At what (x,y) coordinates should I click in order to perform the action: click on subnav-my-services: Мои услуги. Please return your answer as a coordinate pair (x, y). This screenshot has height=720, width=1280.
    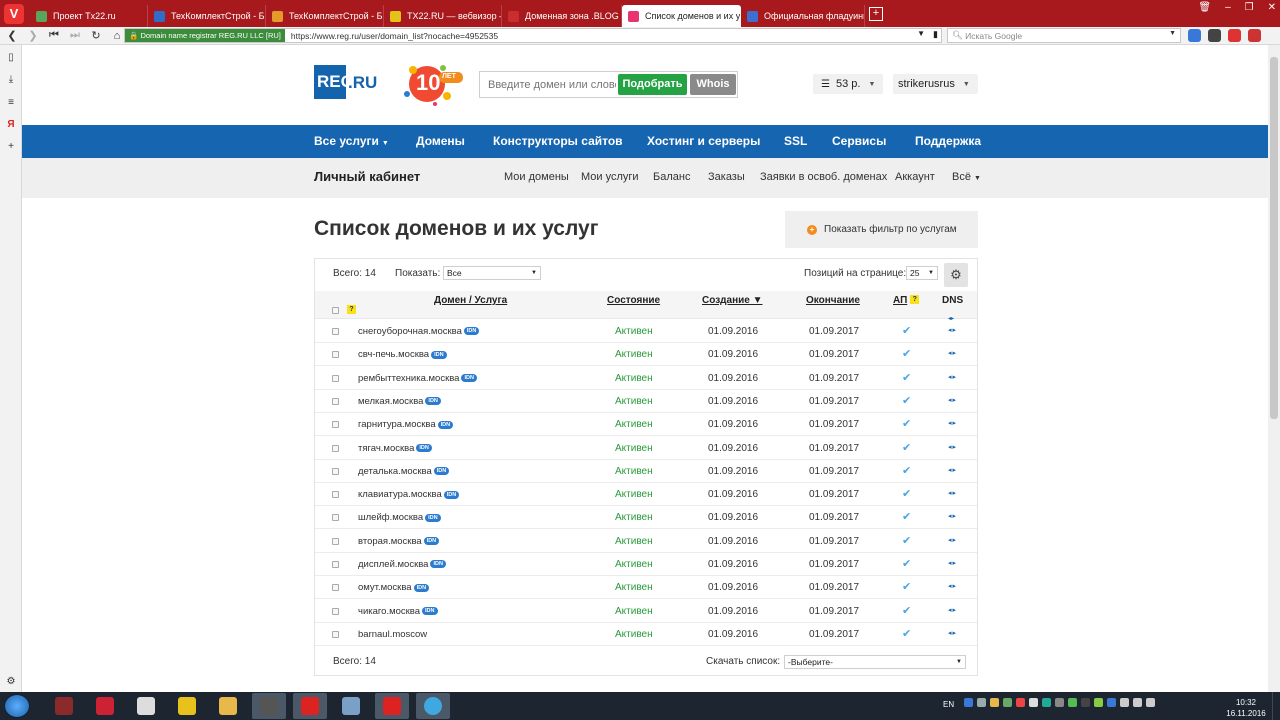
    Looking at the image, I should click on (610, 177).